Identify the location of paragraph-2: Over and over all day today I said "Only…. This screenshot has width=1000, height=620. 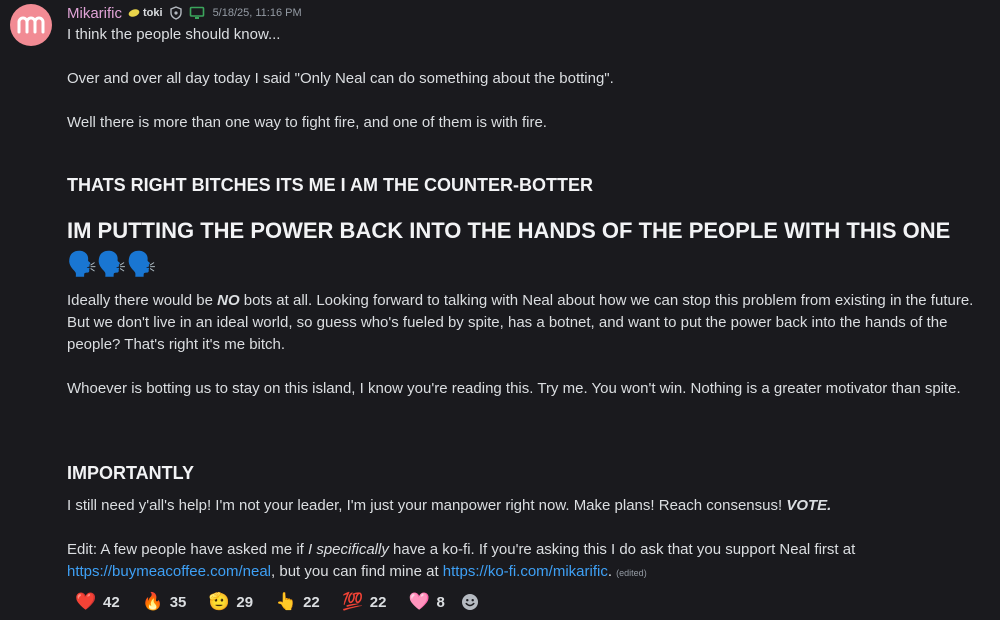
(340, 78).